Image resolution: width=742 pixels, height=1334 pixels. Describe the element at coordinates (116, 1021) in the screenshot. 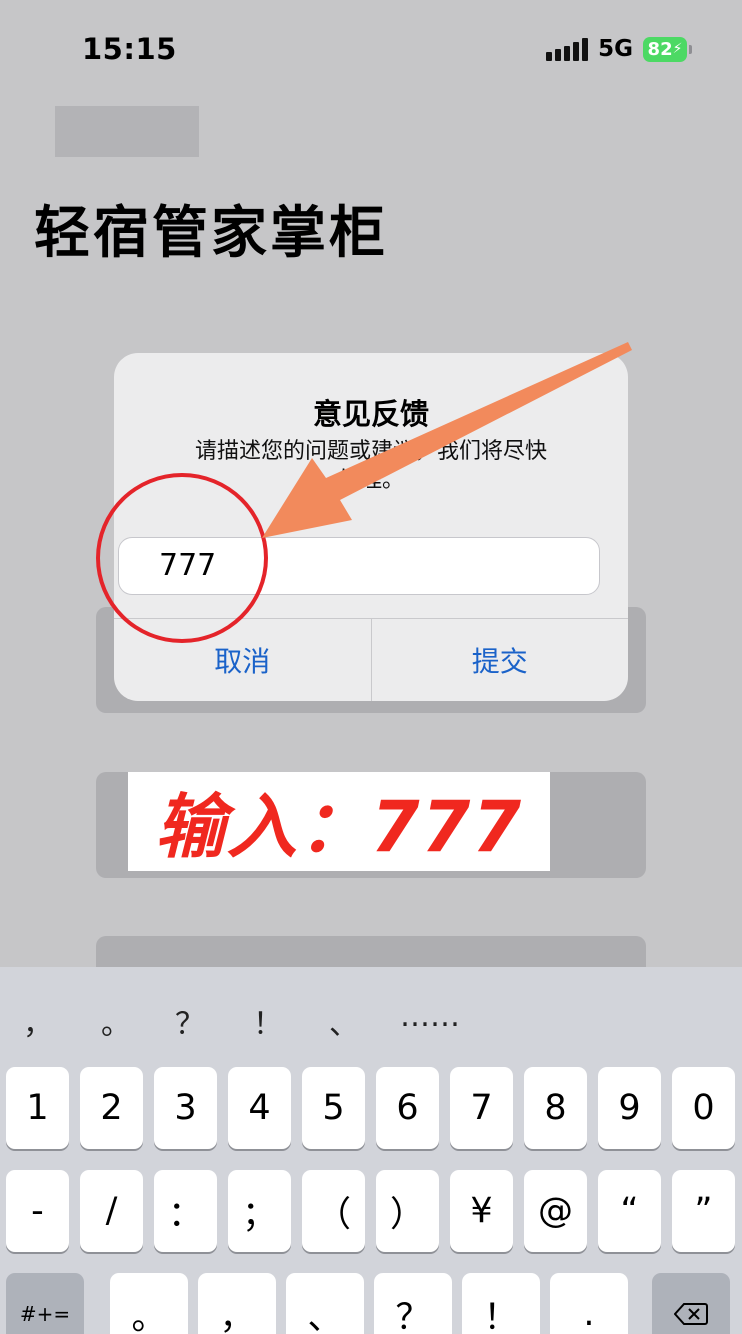

I see `suggestion-key: 。` at that location.